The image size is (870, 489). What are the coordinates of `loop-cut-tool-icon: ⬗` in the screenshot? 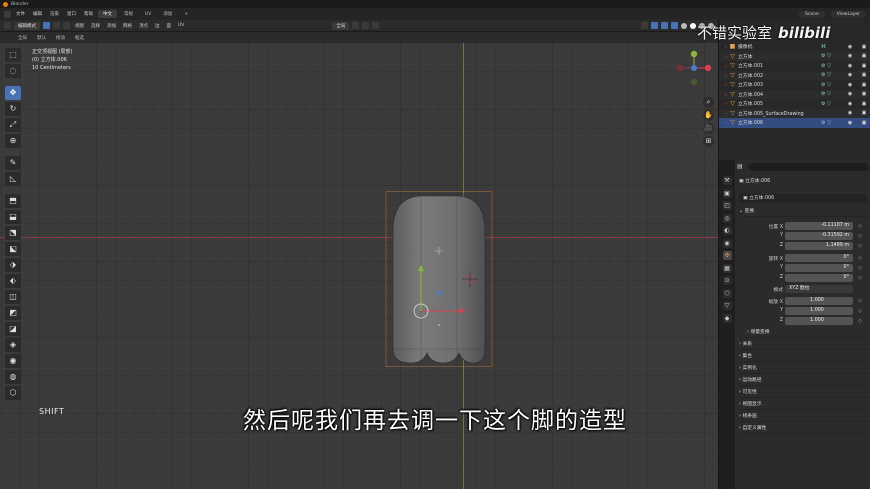 It's located at (13, 265).